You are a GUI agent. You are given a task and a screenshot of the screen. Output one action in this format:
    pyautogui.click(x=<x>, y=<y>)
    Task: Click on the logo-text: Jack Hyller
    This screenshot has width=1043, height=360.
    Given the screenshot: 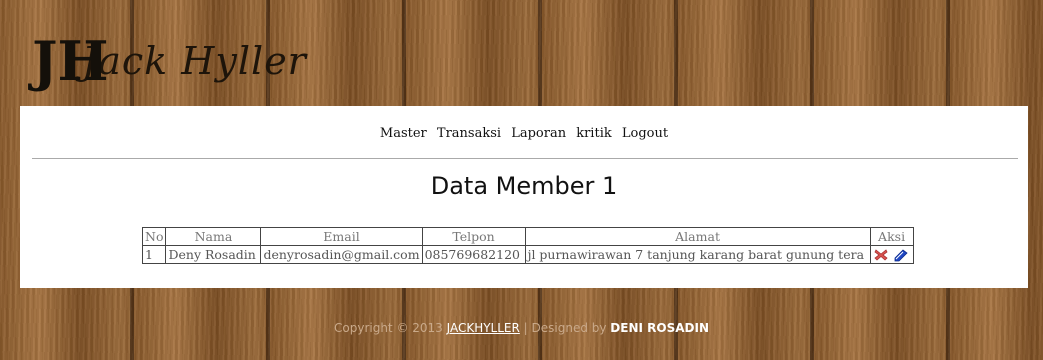 What is the action you would take?
    pyautogui.click(x=194, y=61)
    